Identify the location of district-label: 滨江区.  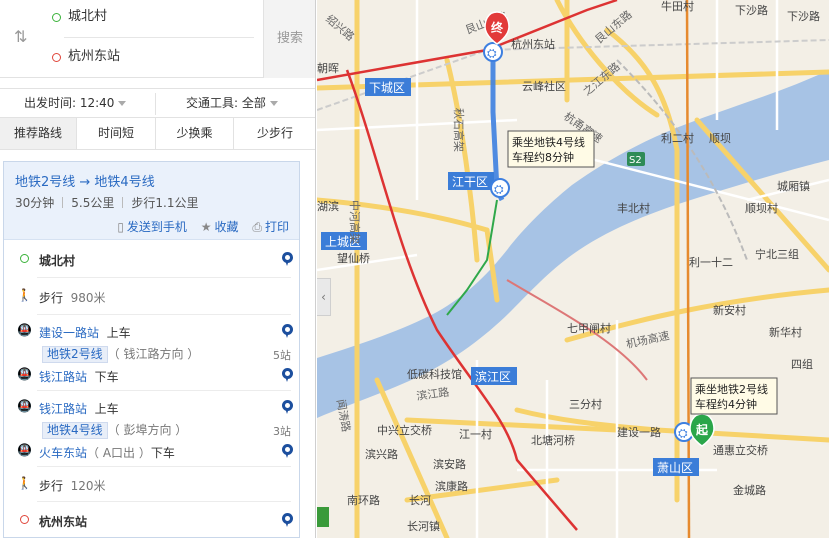
(493, 376).